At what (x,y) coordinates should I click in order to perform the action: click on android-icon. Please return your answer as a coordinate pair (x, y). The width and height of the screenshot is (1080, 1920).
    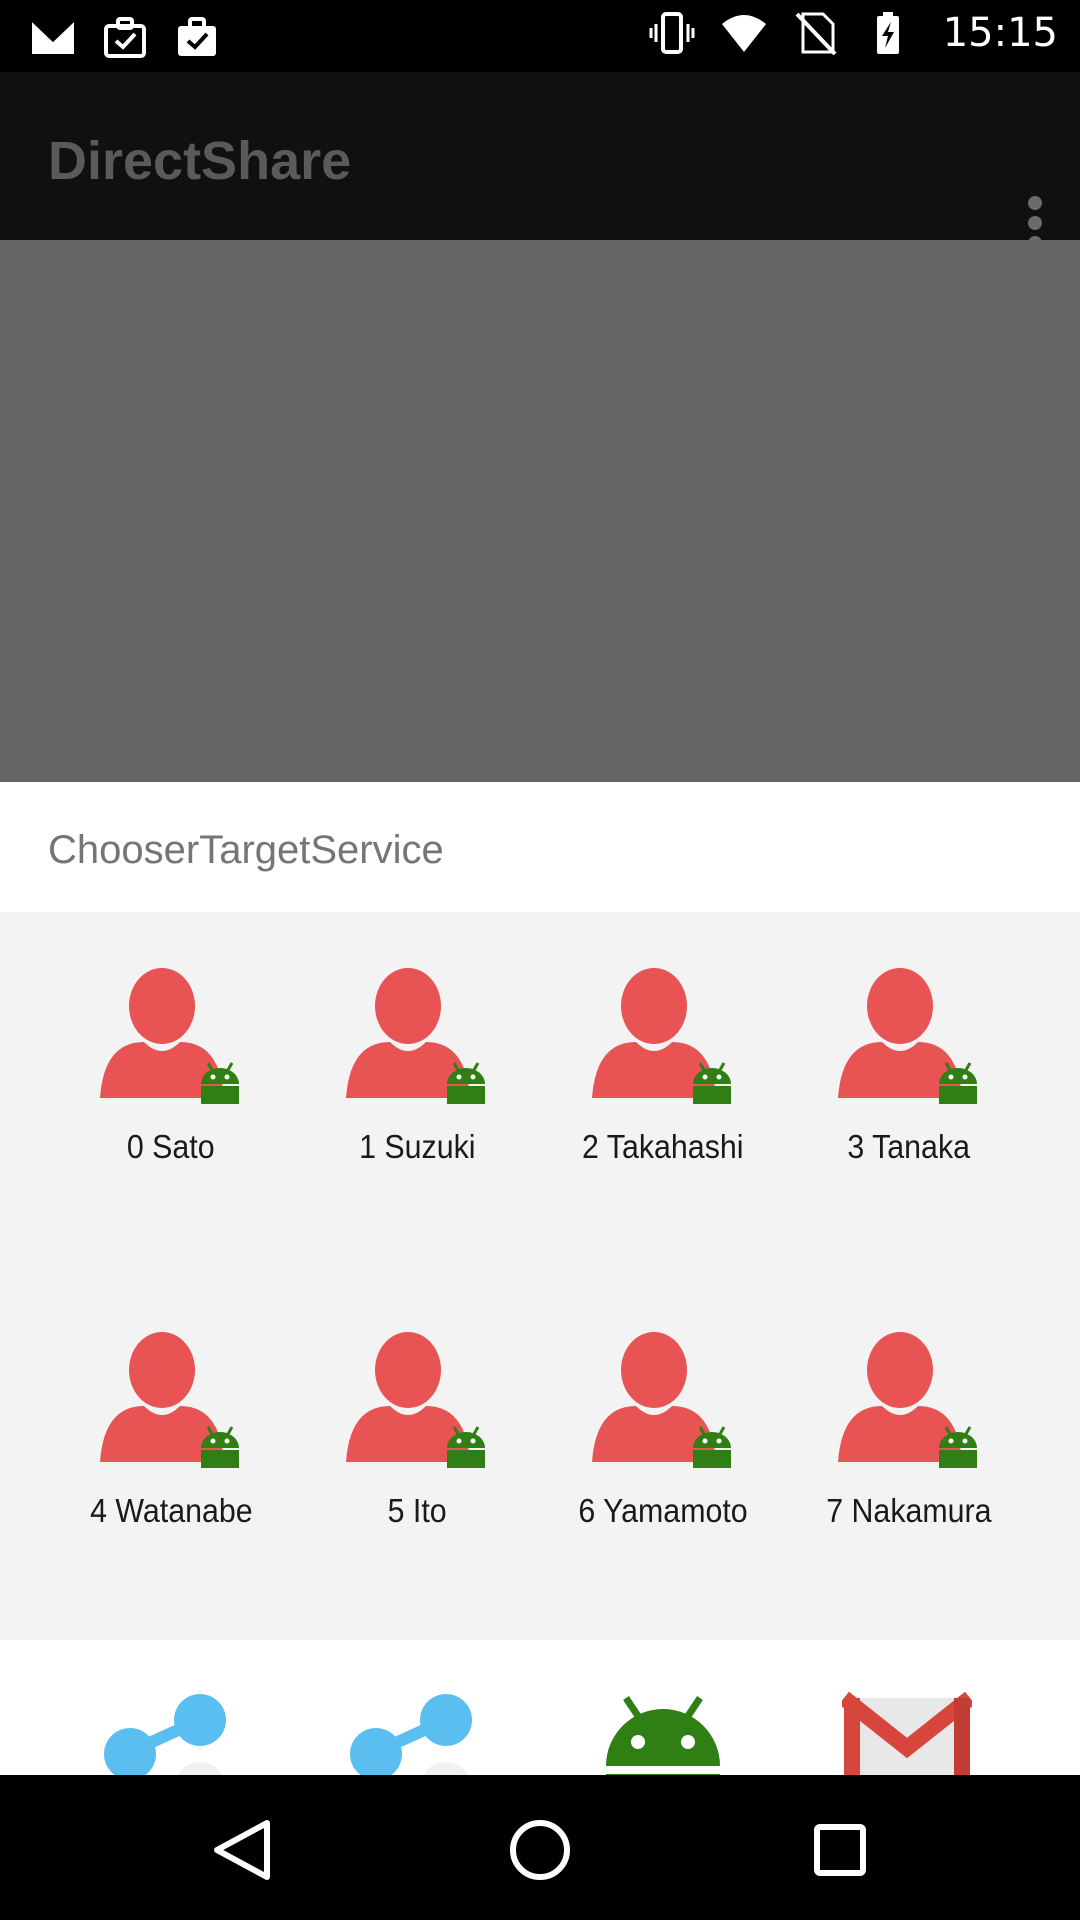
    Looking at the image, I should click on (663, 1733).